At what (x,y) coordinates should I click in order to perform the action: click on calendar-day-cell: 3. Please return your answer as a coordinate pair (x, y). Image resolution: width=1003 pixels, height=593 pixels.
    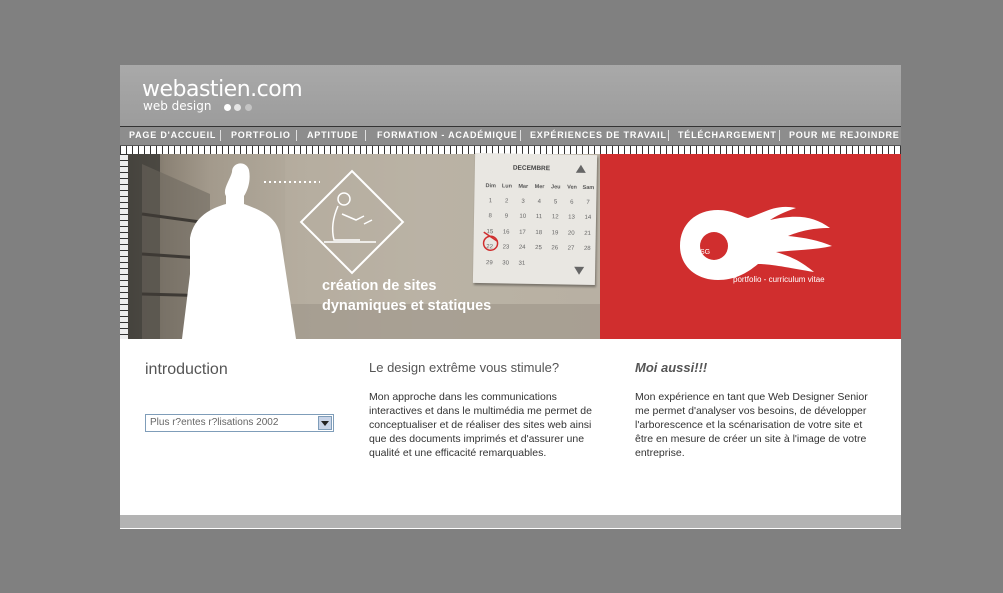
    Looking at the image, I should click on (523, 201).